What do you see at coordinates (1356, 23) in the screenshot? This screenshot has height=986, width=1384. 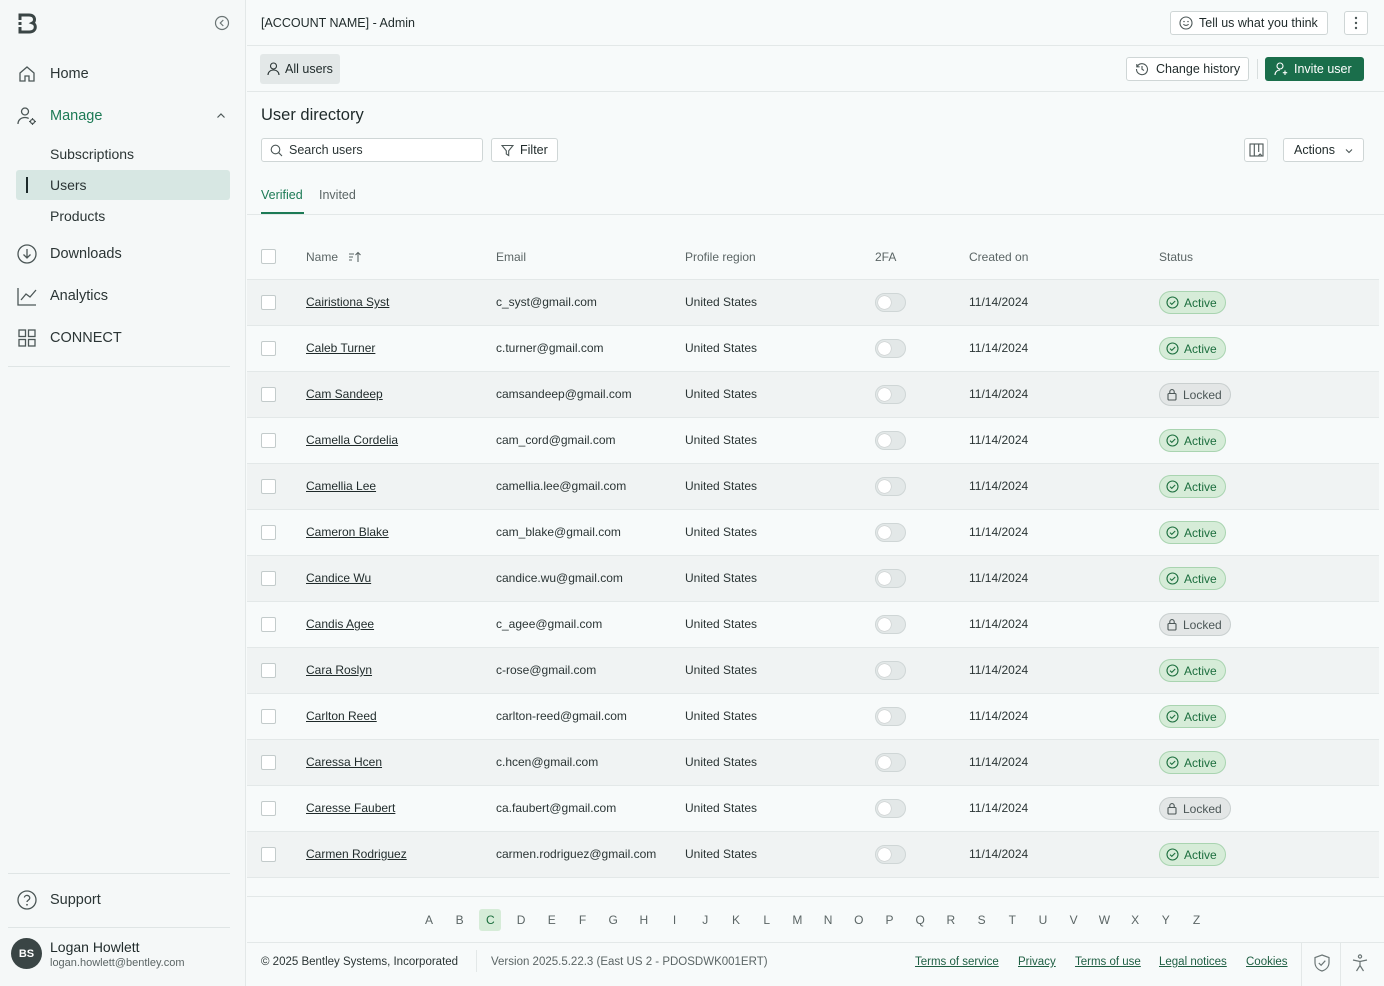 I see `more-options-icon` at bounding box center [1356, 23].